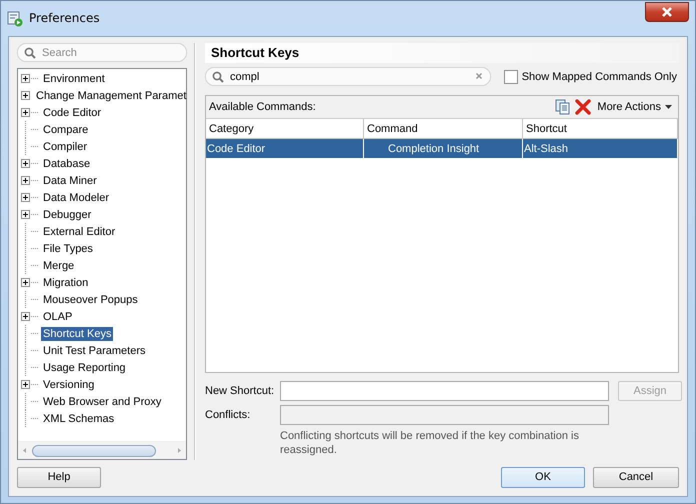  Describe the element at coordinates (78, 419) in the screenshot. I see `tree-item: XML Schemas` at that location.